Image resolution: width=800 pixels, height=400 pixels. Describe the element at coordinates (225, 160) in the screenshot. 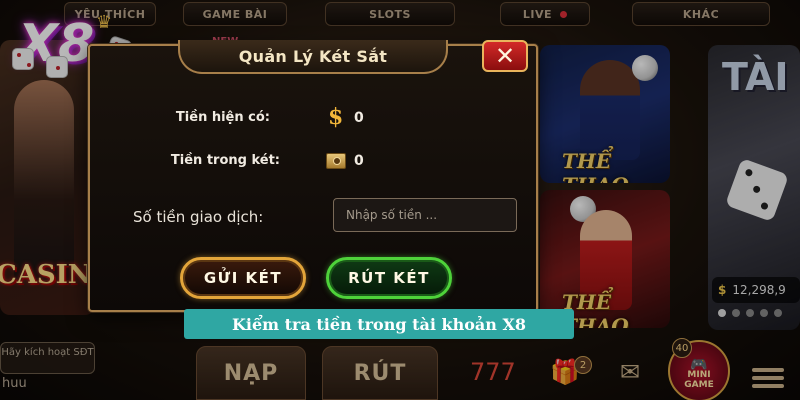

I see `safe-money-label: Tiền trong két:` at that location.